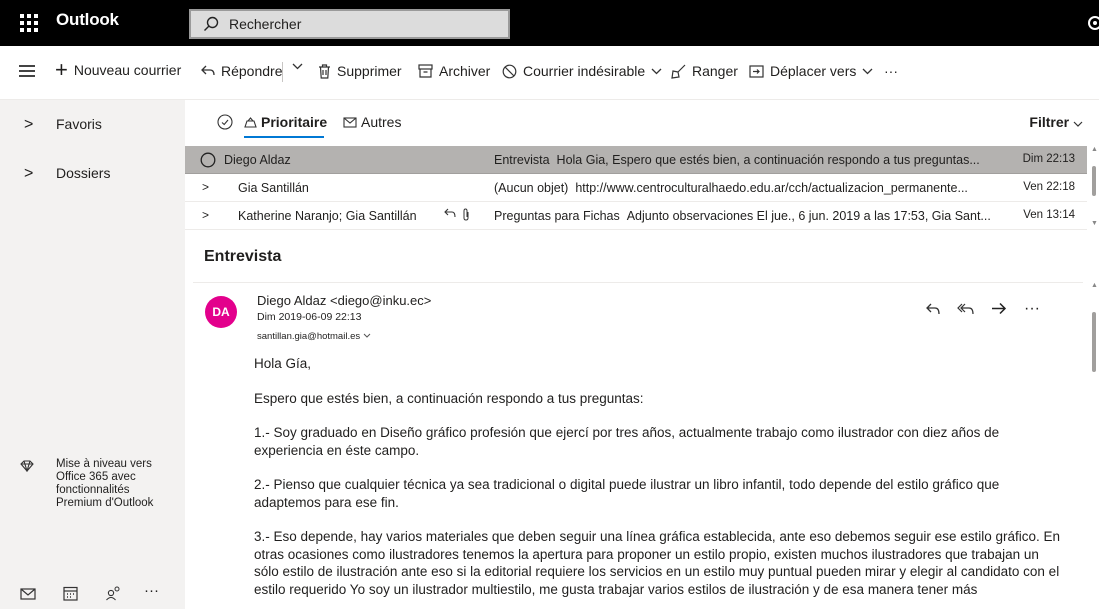 The width and height of the screenshot is (1099, 609). What do you see at coordinates (381, 122) in the screenshot?
I see `tab-other-label: Autres` at bounding box center [381, 122].